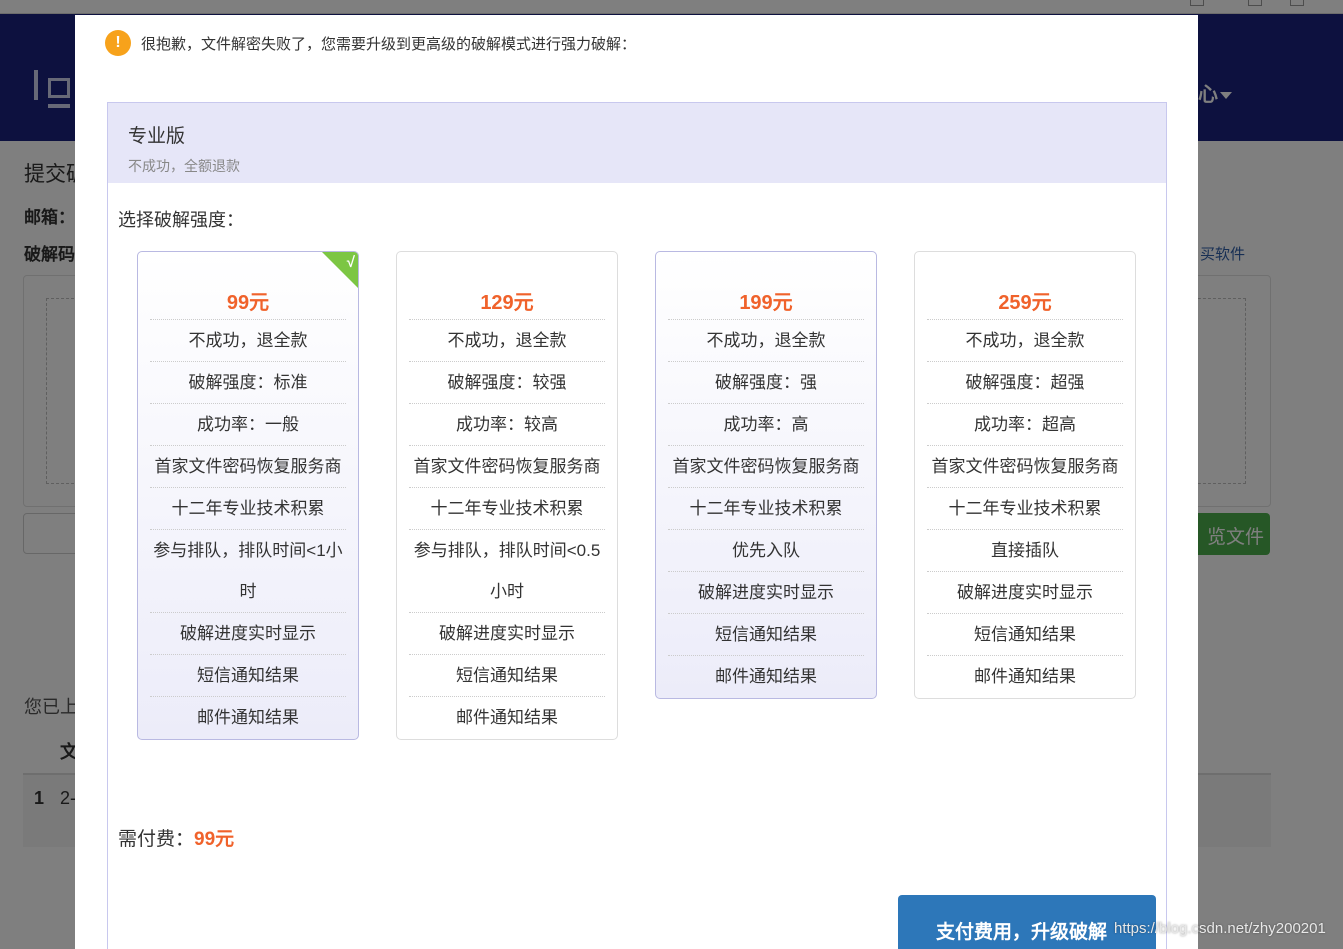 This screenshot has height=949, width=1343. Describe the element at coordinates (1025, 551) in the screenshot. I see `plan-feature: 直接插队` at that location.